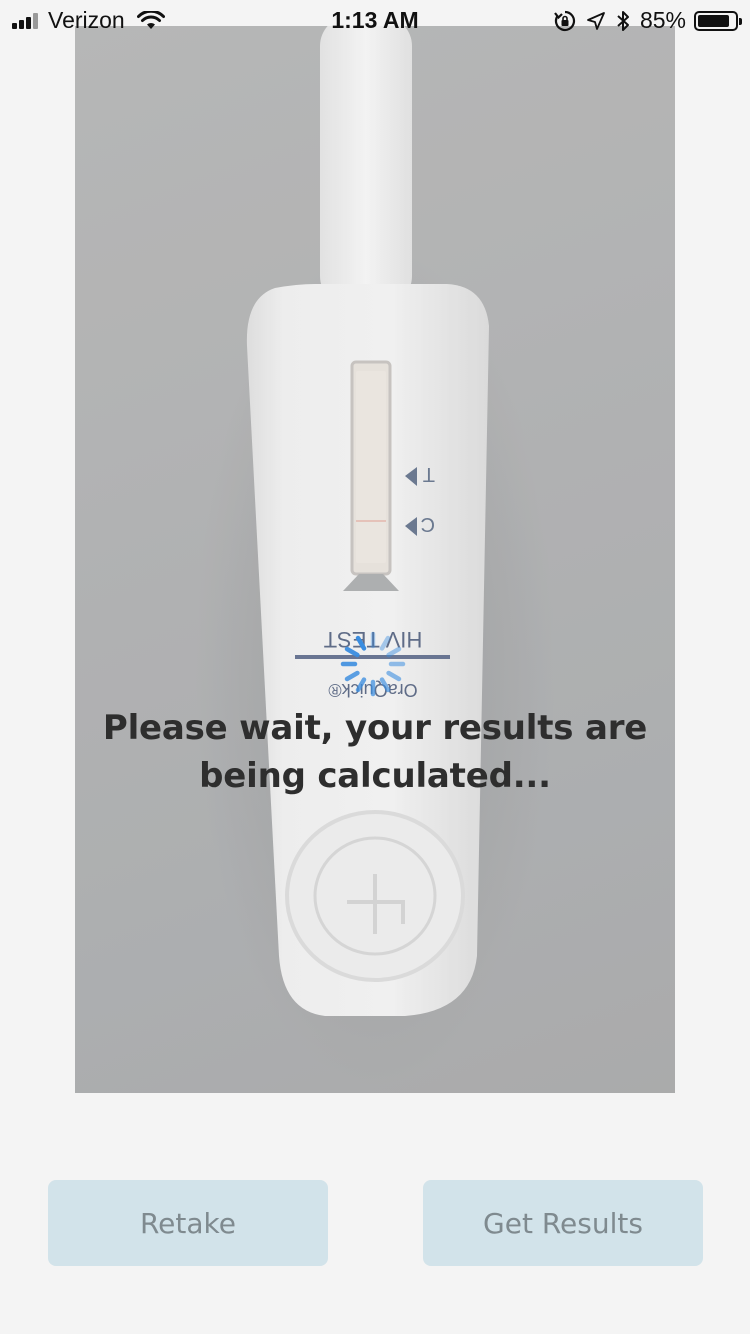  I want to click on get-results-button: Get Results, so click(563, 1223).